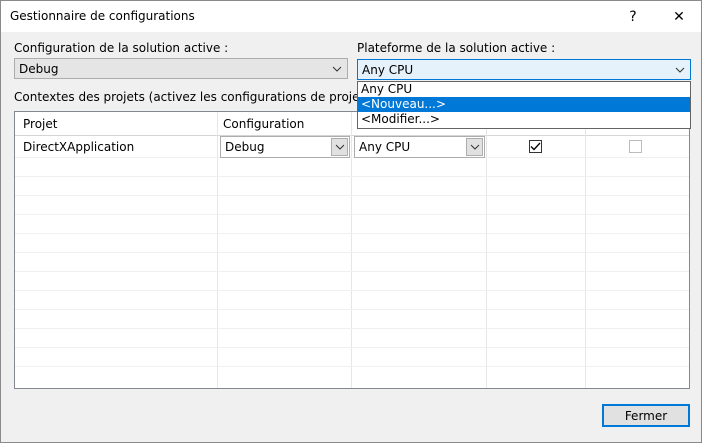 The height and width of the screenshot is (443, 702). What do you see at coordinates (102, 16) in the screenshot?
I see `window-title: Gestionnaire de configurations` at bounding box center [102, 16].